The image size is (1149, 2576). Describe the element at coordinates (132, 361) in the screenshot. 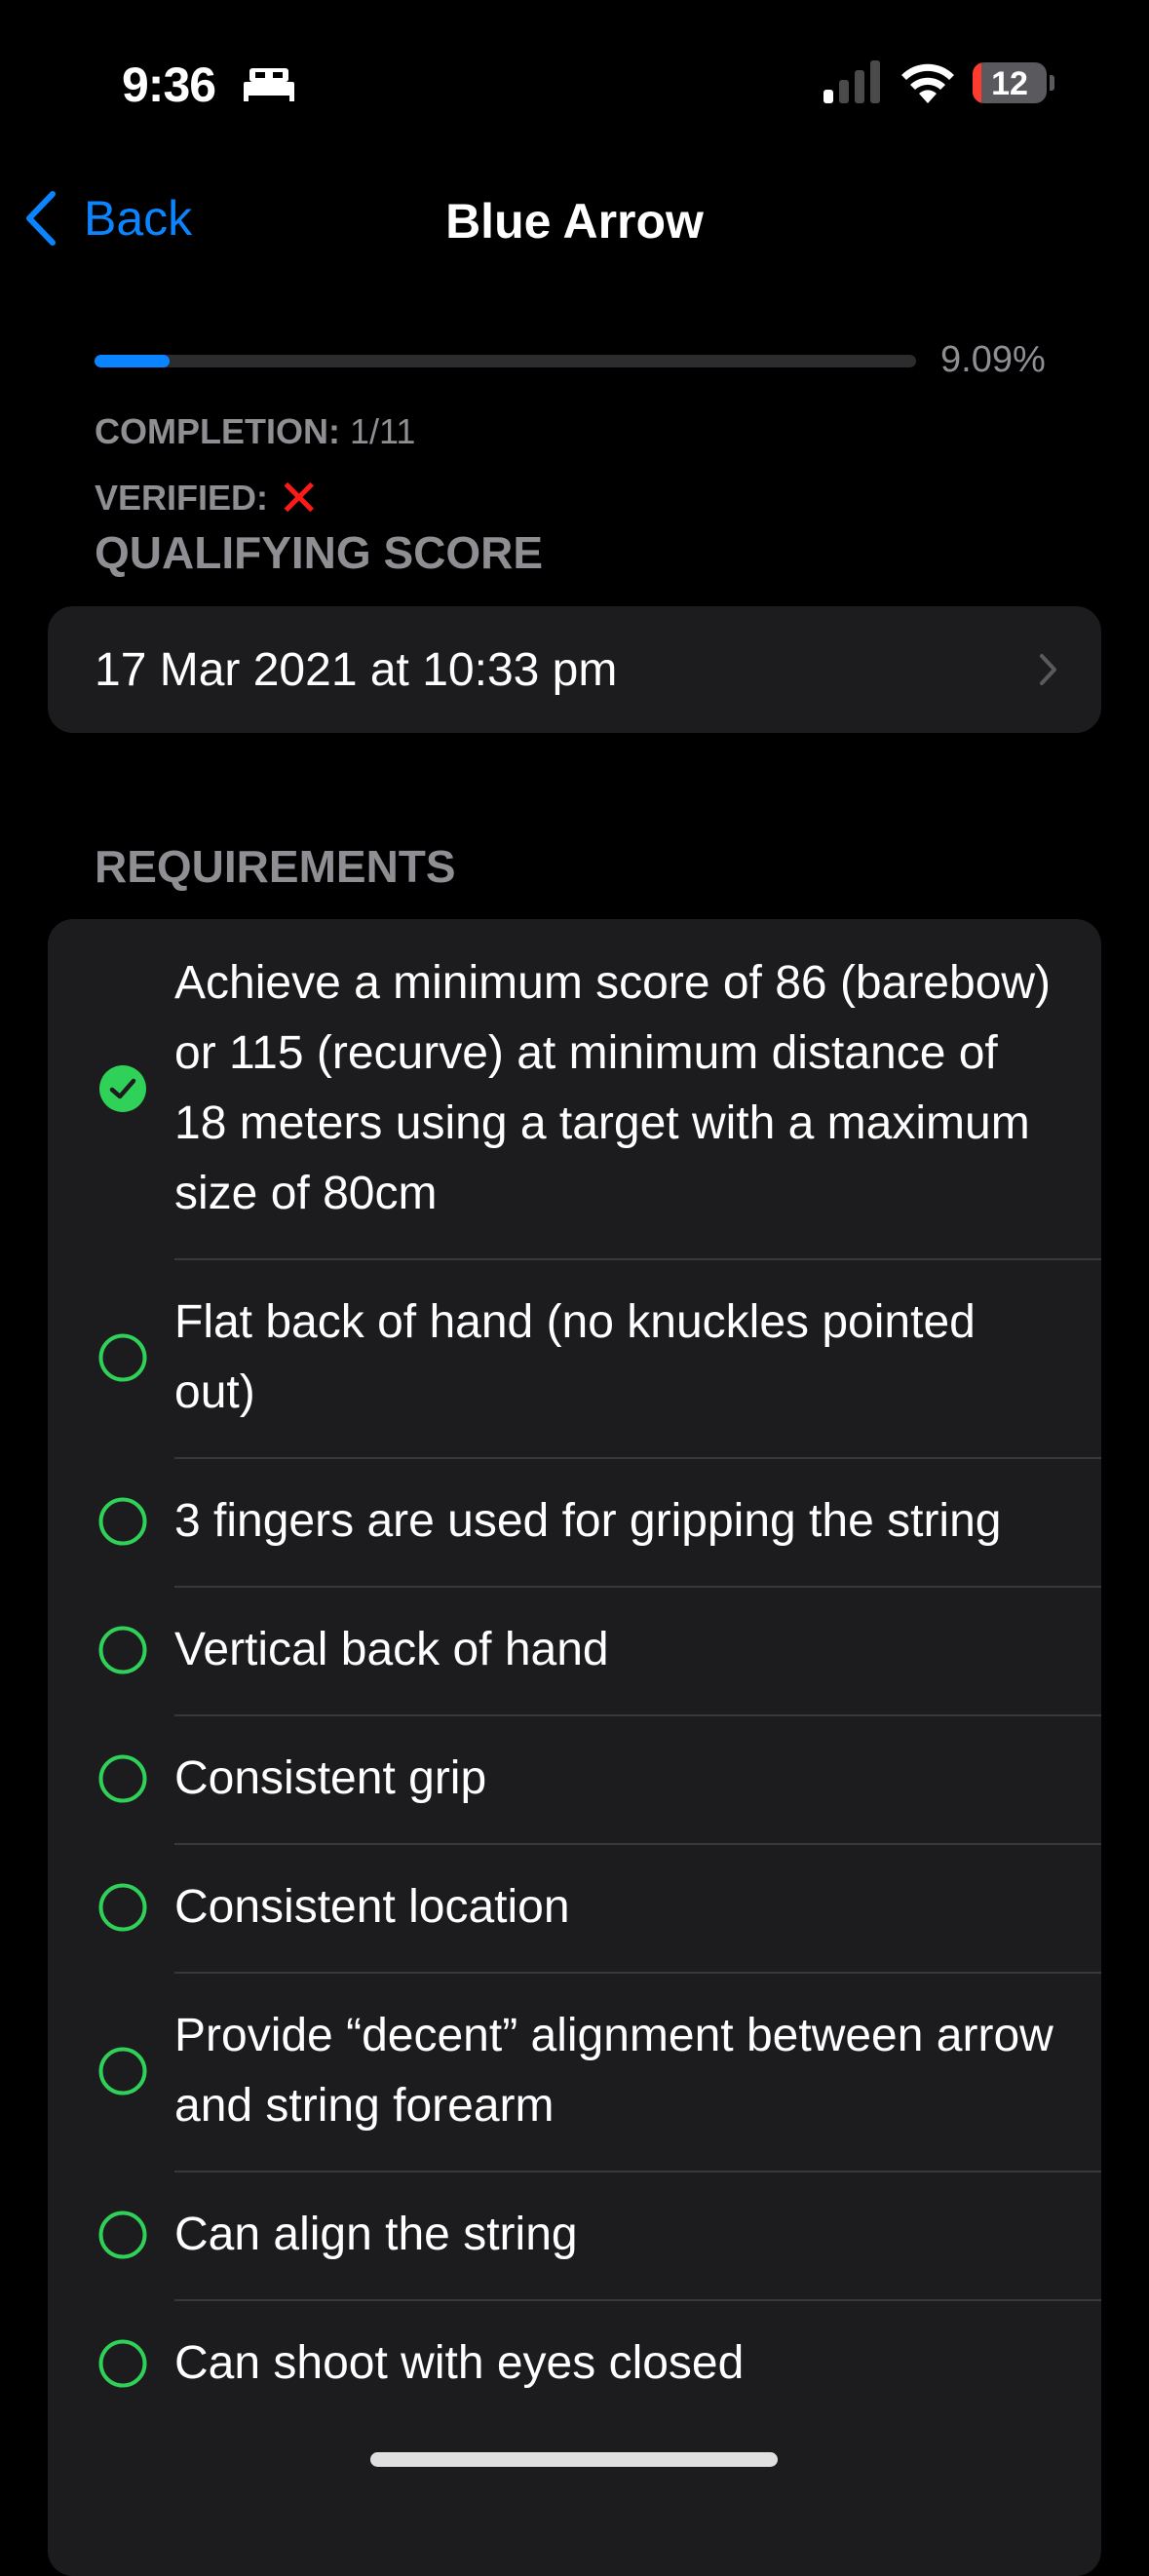

I see `progress-fill` at that location.